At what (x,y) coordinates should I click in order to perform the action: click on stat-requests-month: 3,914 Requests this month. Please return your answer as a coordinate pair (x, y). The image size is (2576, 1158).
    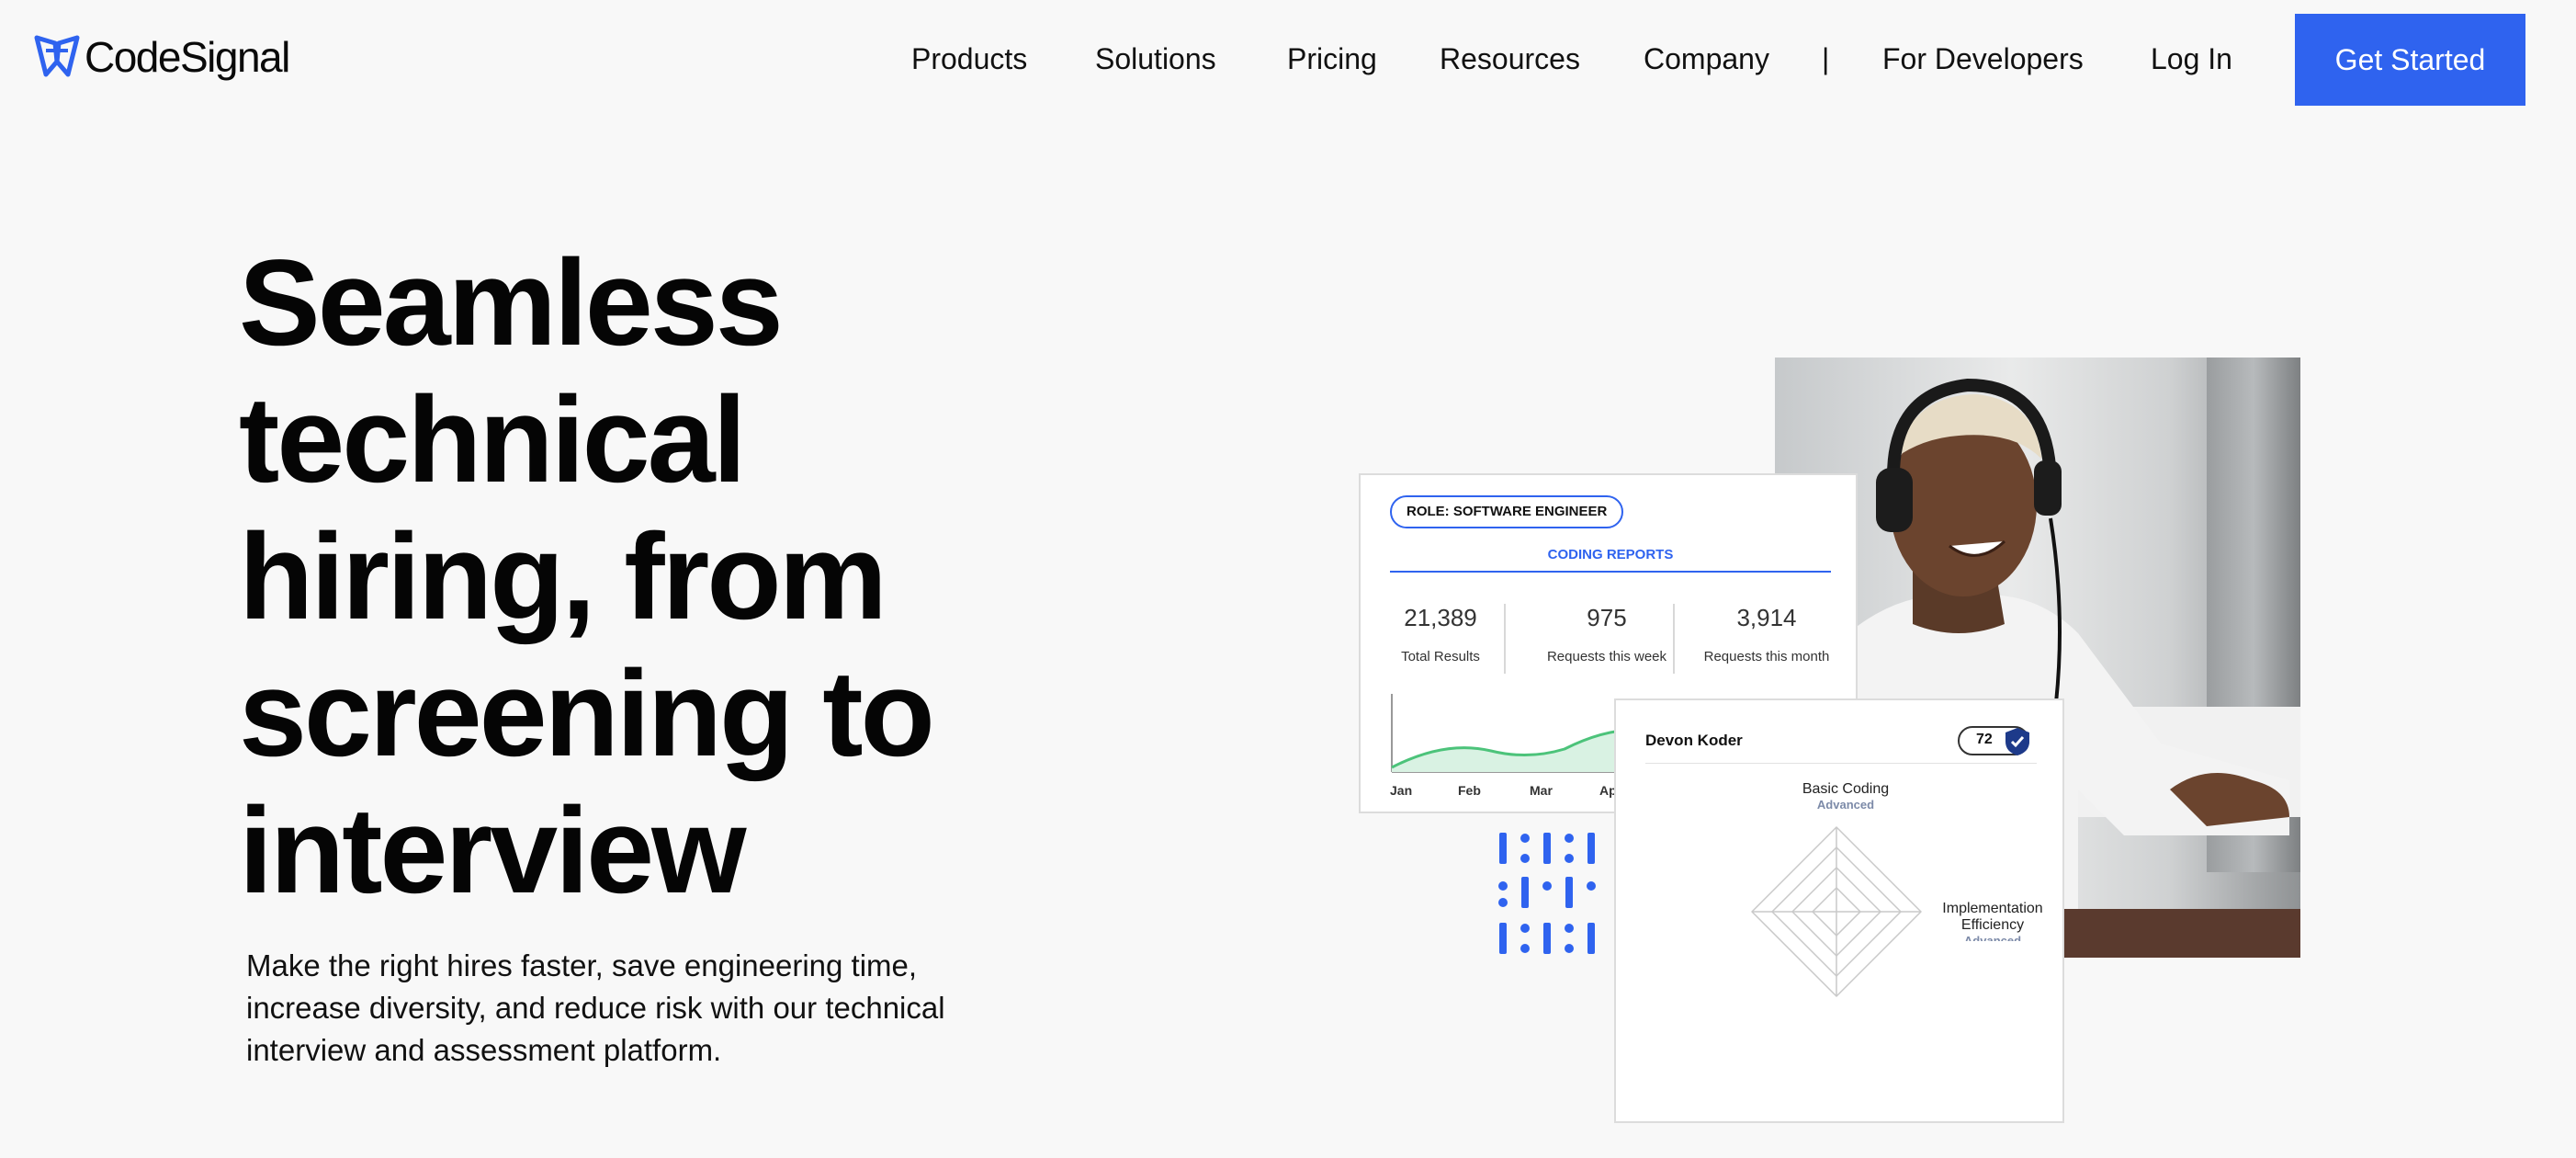
    Looking at the image, I should click on (1767, 634).